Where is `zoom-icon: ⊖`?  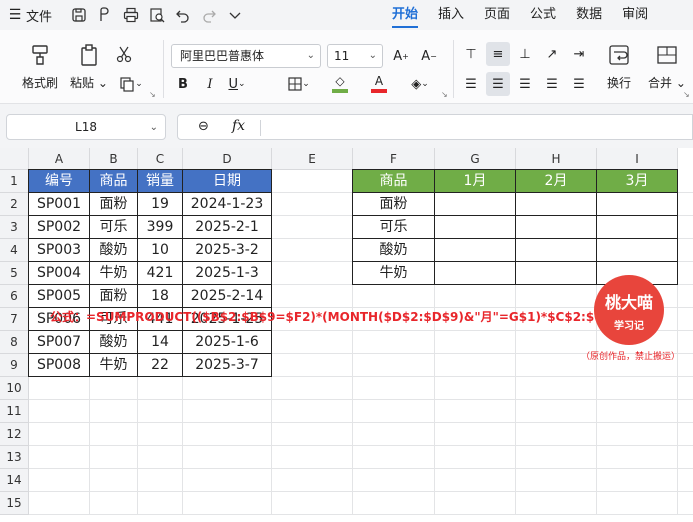 zoom-icon: ⊖ is located at coordinates (203, 126).